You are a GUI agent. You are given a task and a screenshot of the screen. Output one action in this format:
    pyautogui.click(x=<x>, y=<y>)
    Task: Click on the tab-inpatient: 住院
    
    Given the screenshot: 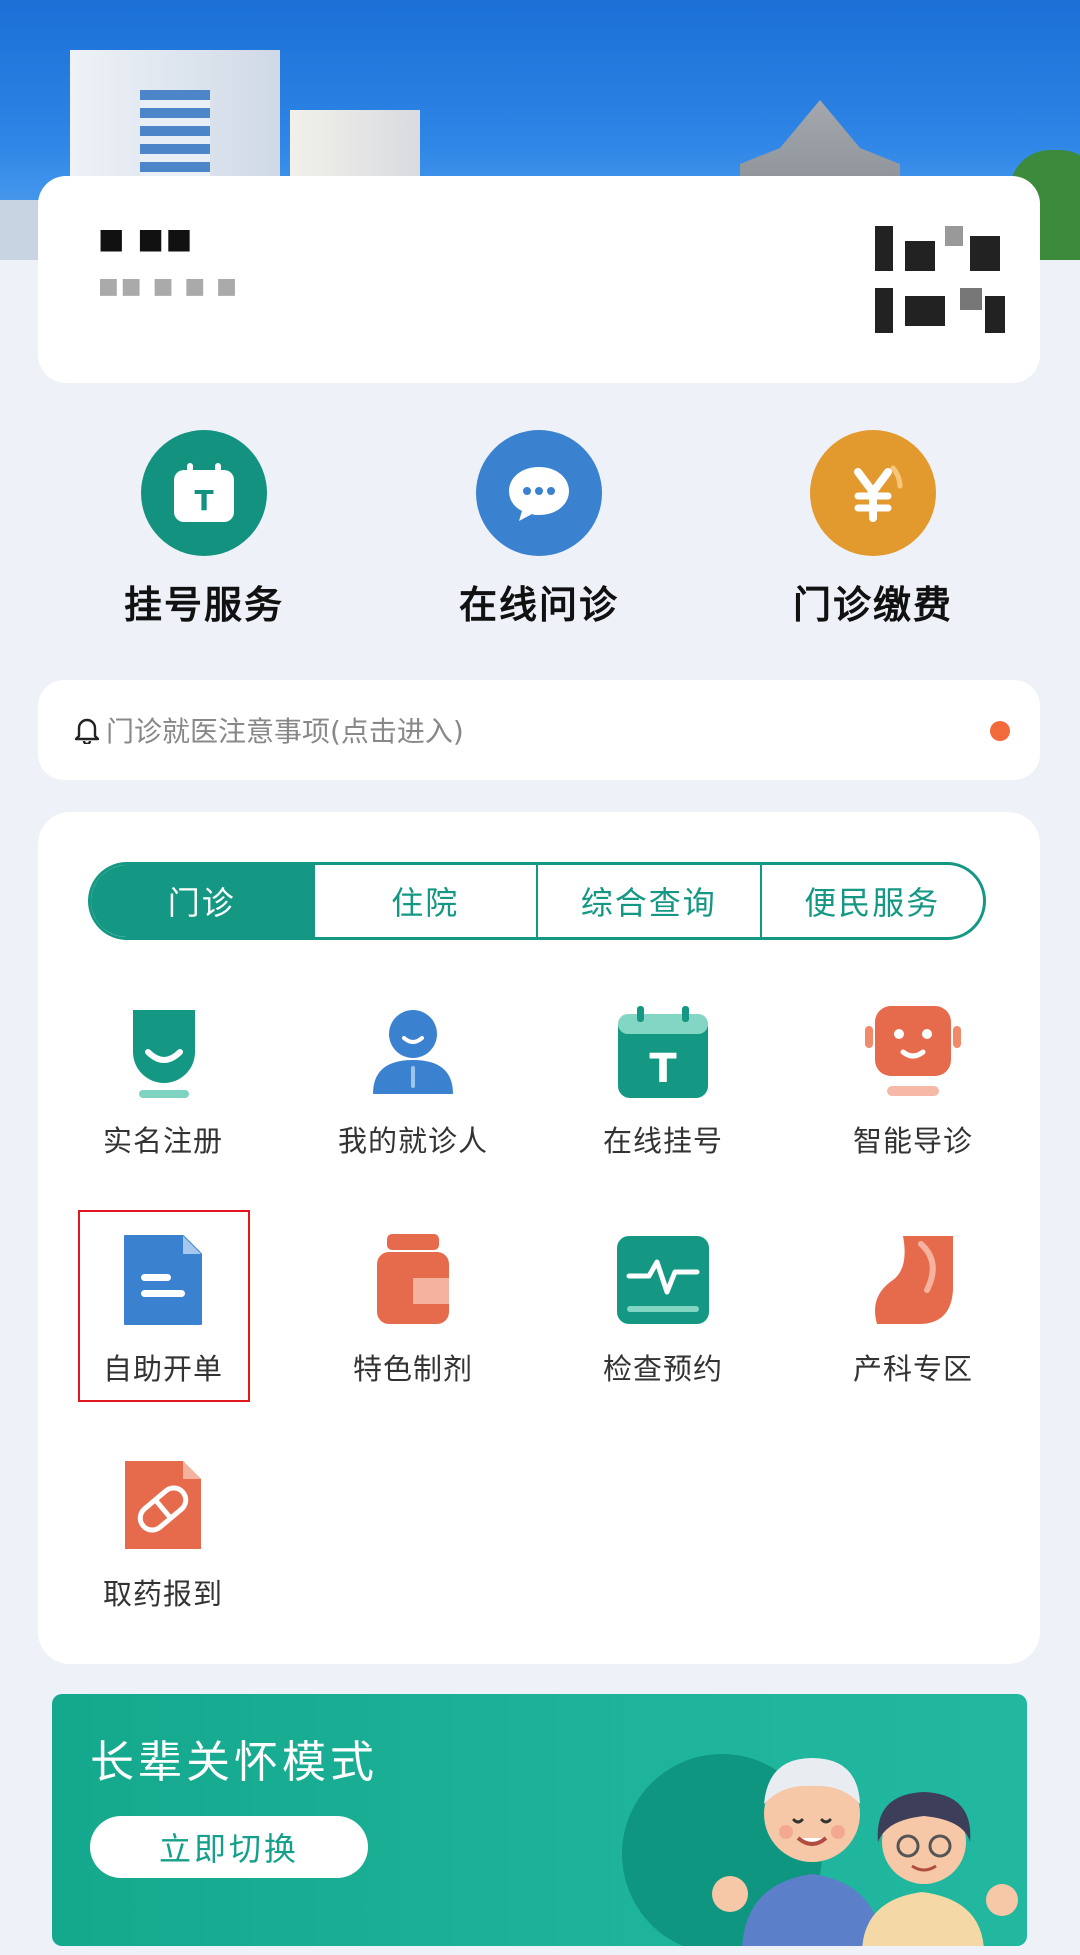 What is the action you would take?
    pyautogui.click(x=424, y=901)
    